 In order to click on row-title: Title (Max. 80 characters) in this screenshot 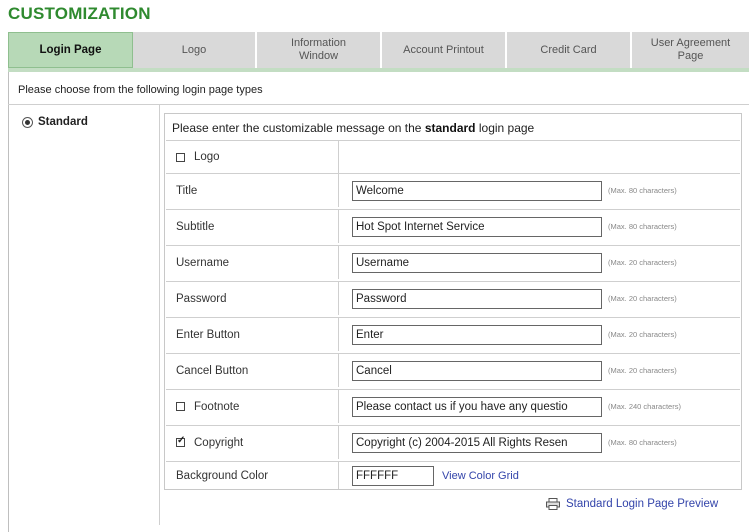, I will do `click(453, 190)`.